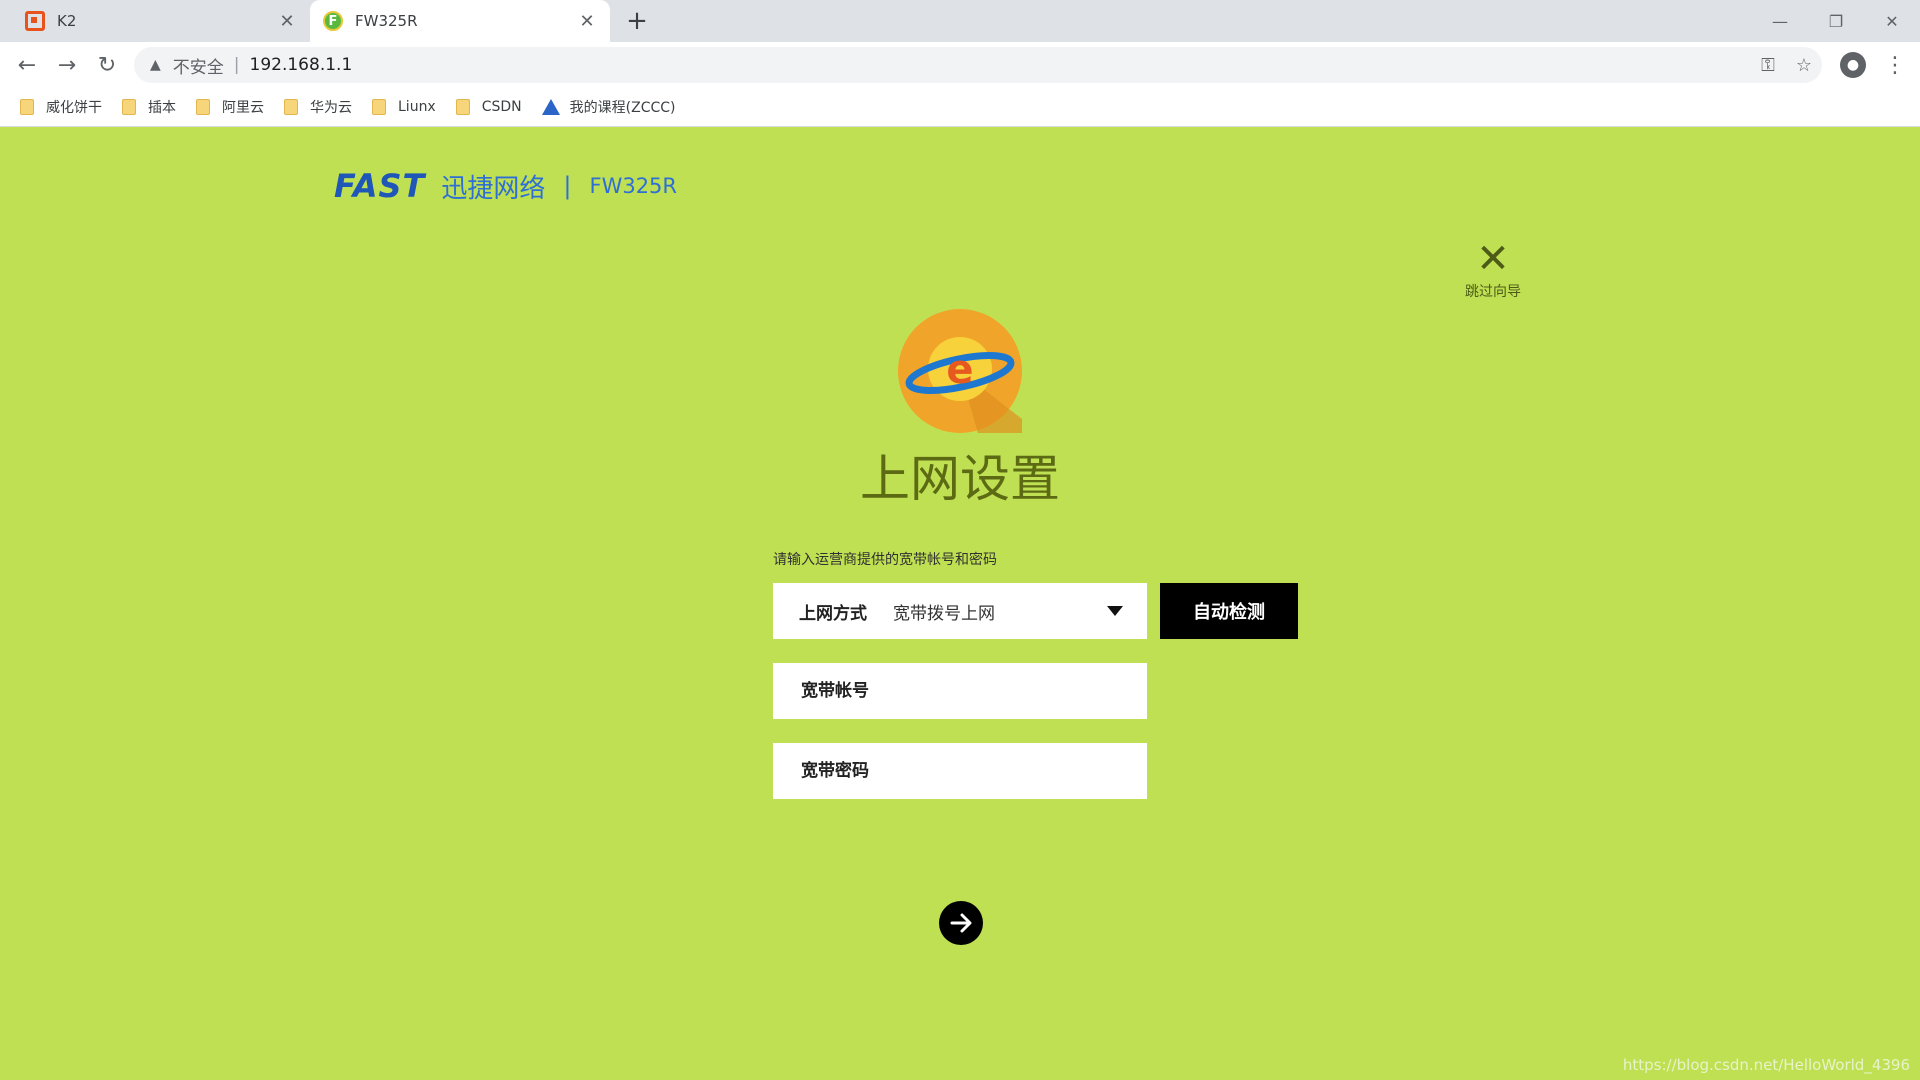 The image size is (1920, 1080). What do you see at coordinates (1895, 65) in the screenshot?
I see `menu-icon: ⋮` at bounding box center [1895, 65].